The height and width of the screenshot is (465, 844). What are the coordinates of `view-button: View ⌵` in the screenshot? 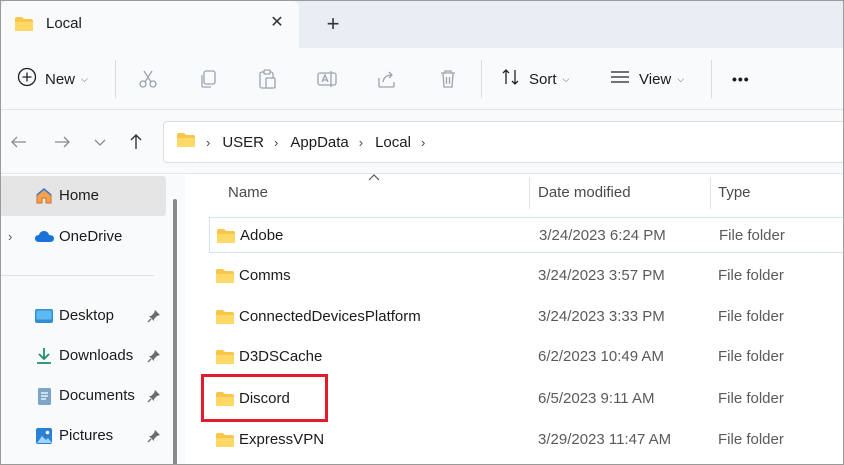 It's located at (646, 79).